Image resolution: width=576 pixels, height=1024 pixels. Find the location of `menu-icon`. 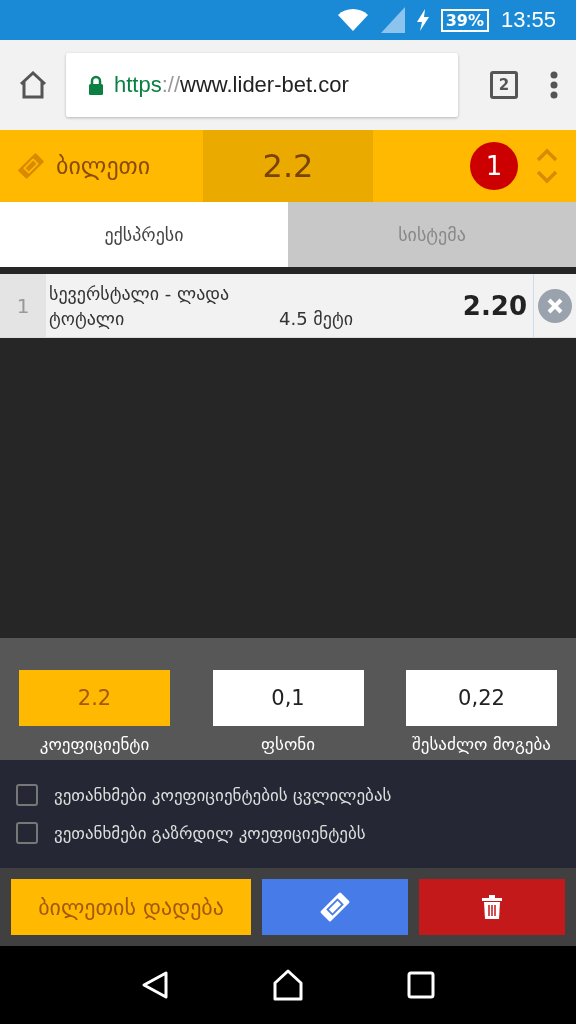

menu-icon is located at coordinates (554, 85).